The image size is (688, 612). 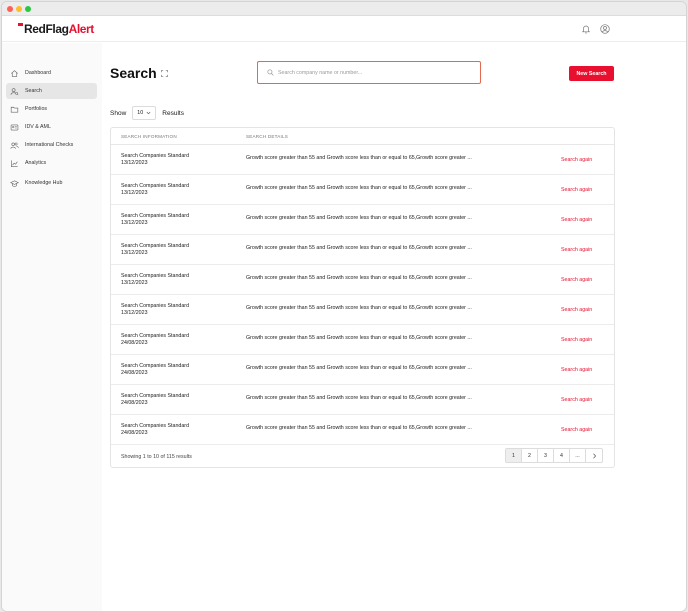 I want to click on sidebar-item-label: Analytics, so click(x=36, y=163).